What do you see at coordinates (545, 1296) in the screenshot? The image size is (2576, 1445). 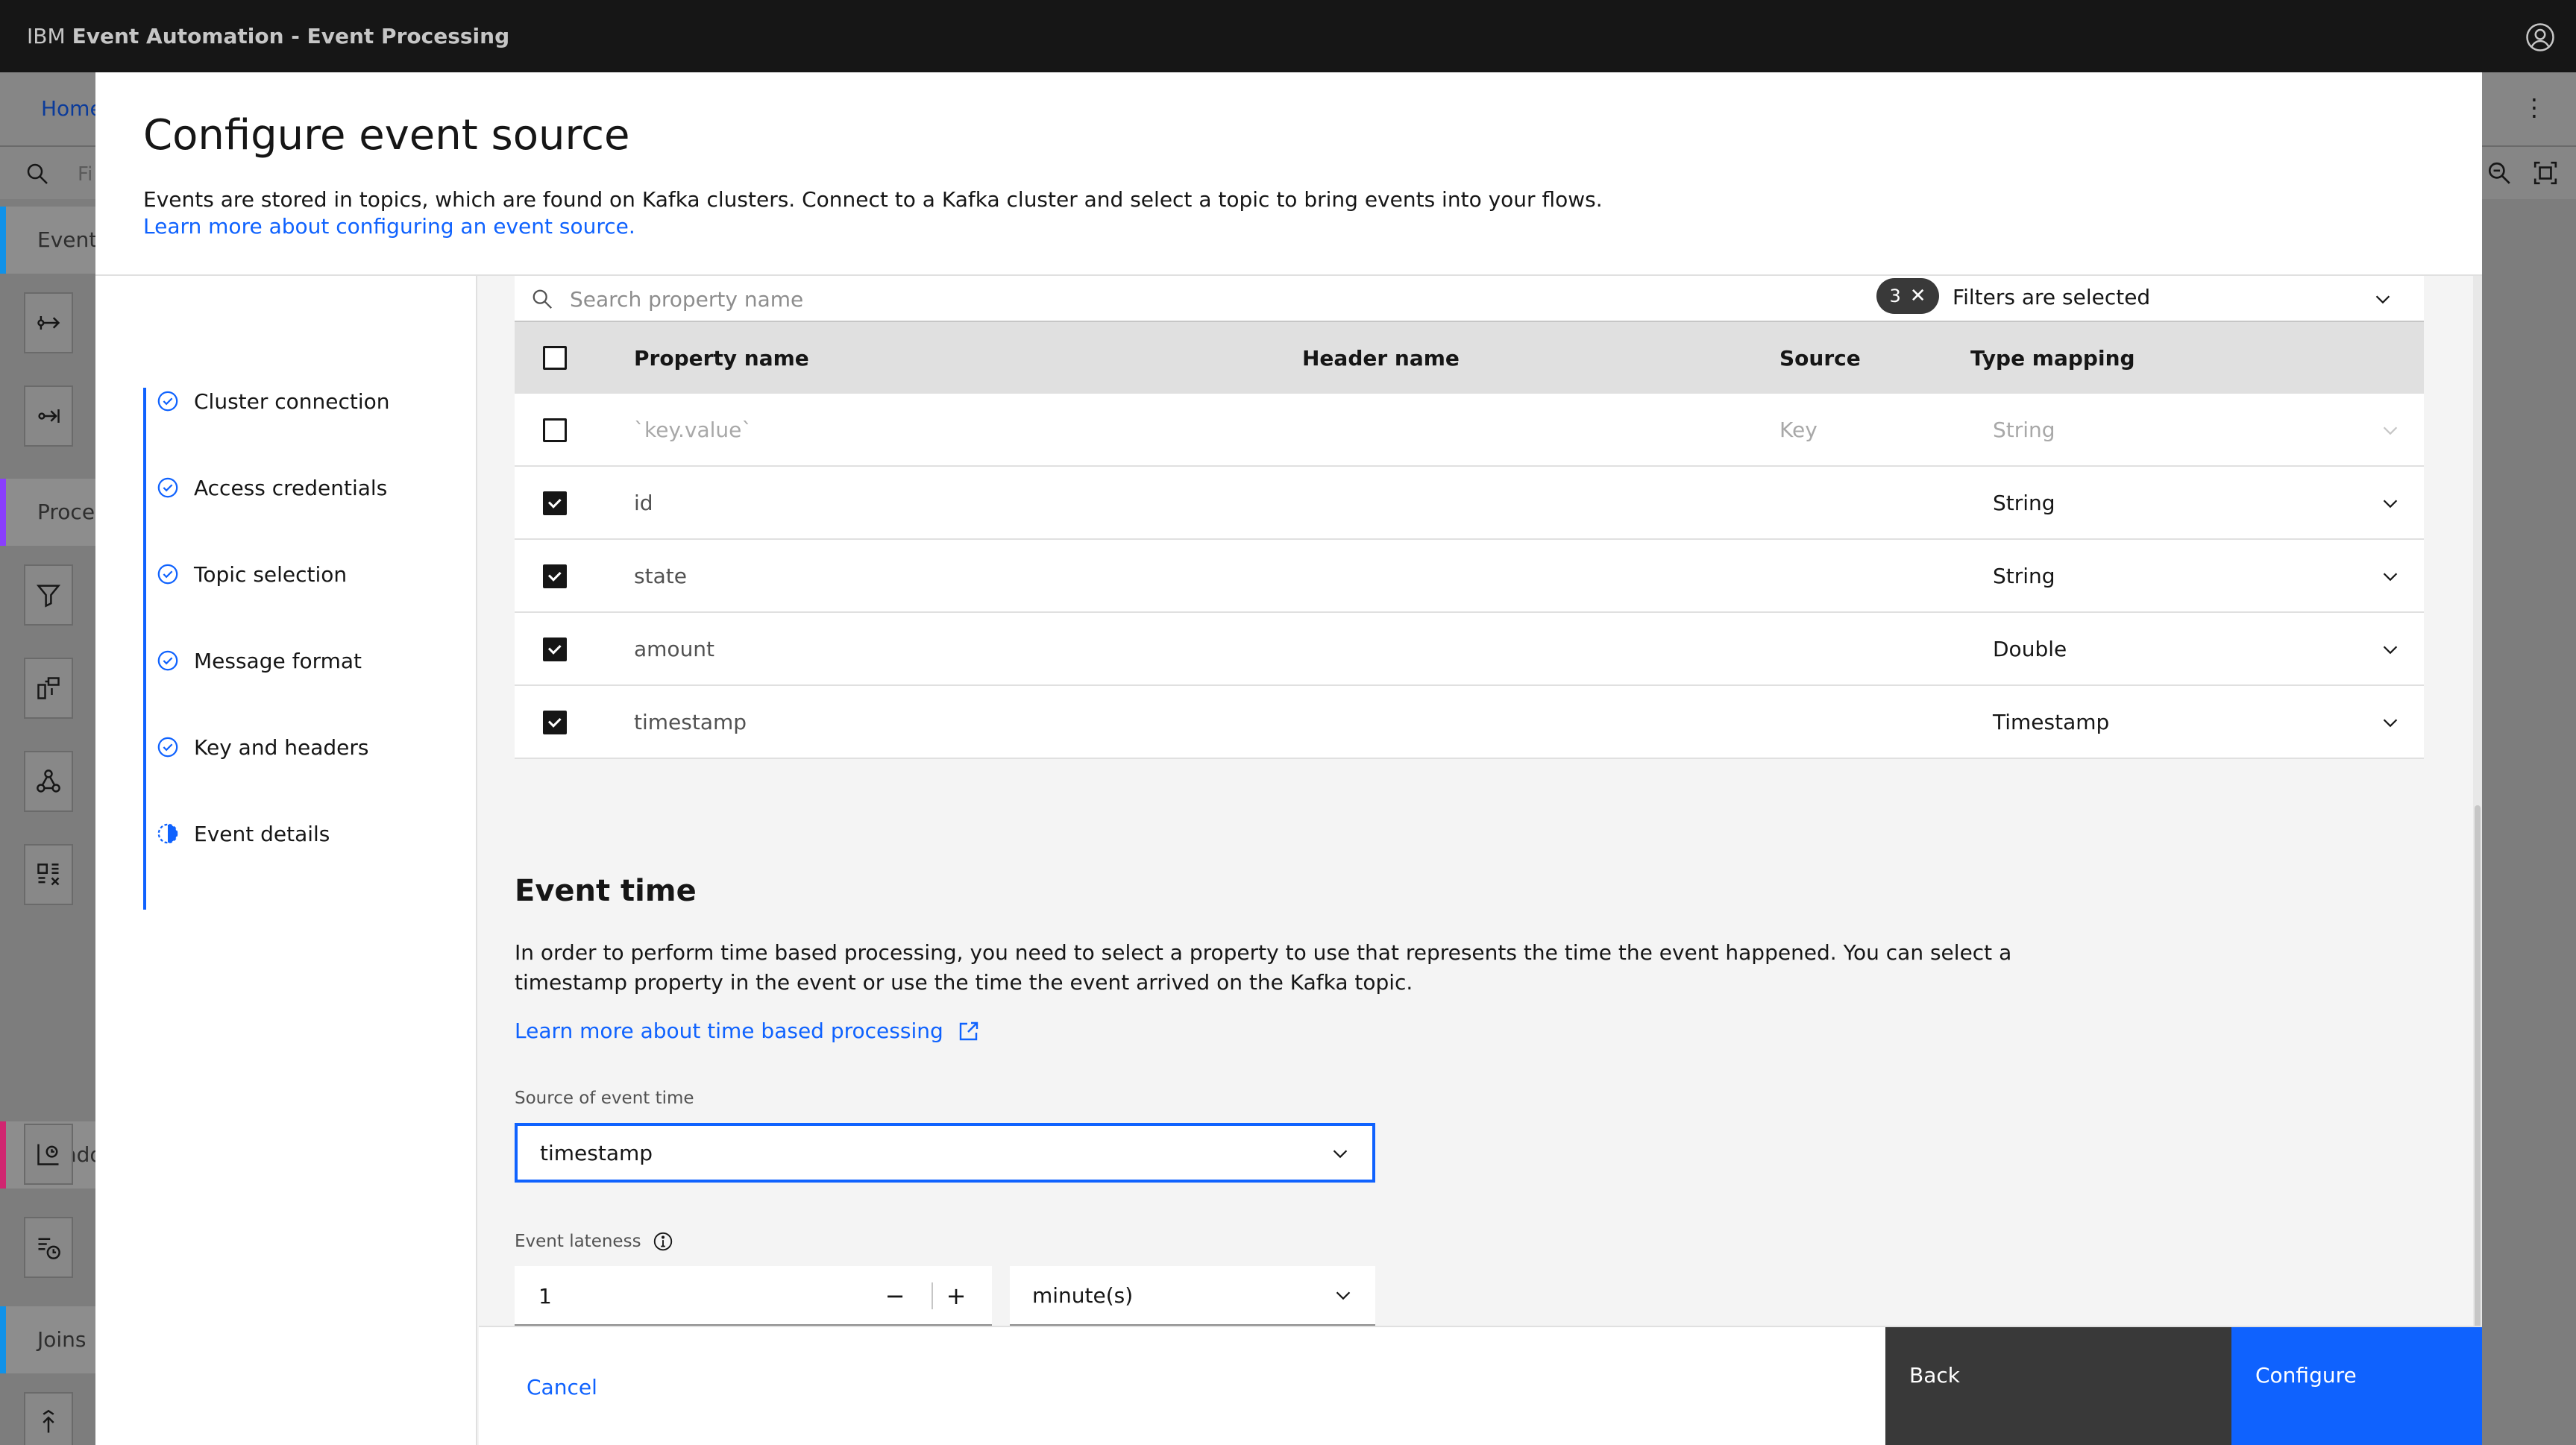 I see `event-lateness-value: 1` at bounding box center [545, 1296].